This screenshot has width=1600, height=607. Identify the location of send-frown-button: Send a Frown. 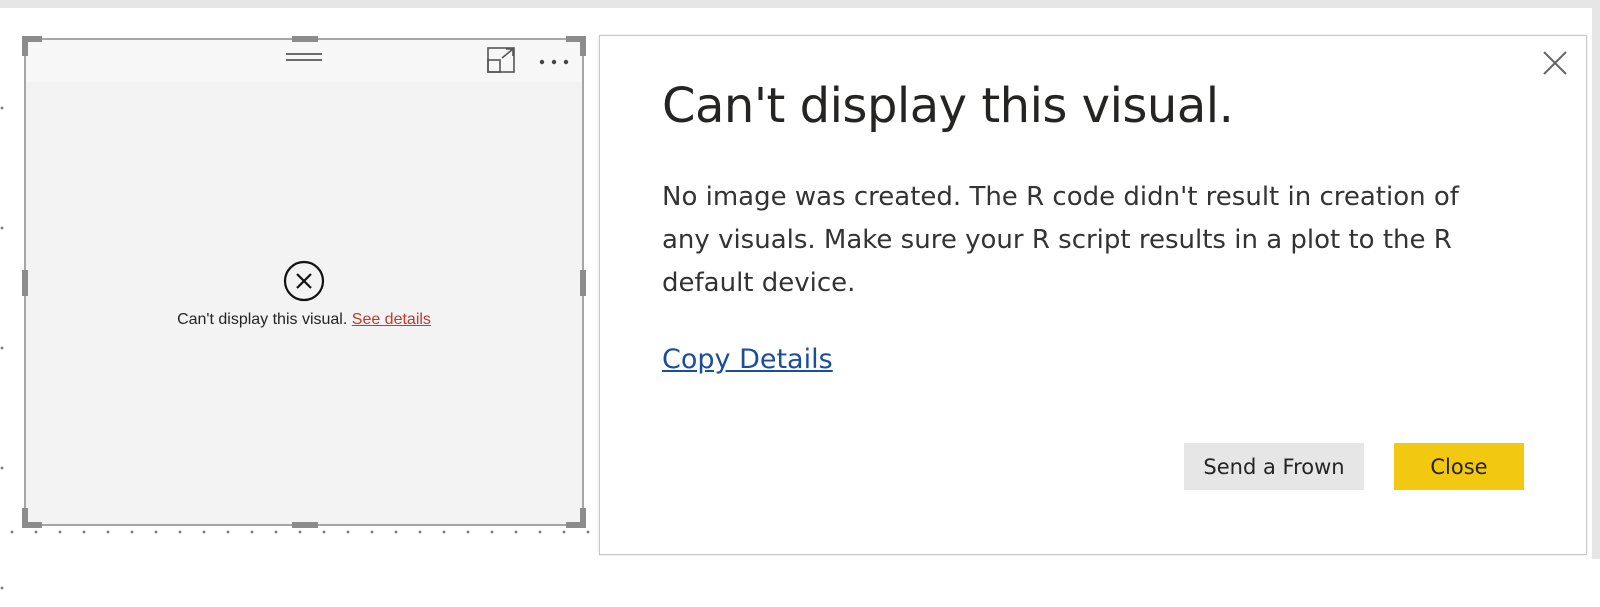
(1274, 466).